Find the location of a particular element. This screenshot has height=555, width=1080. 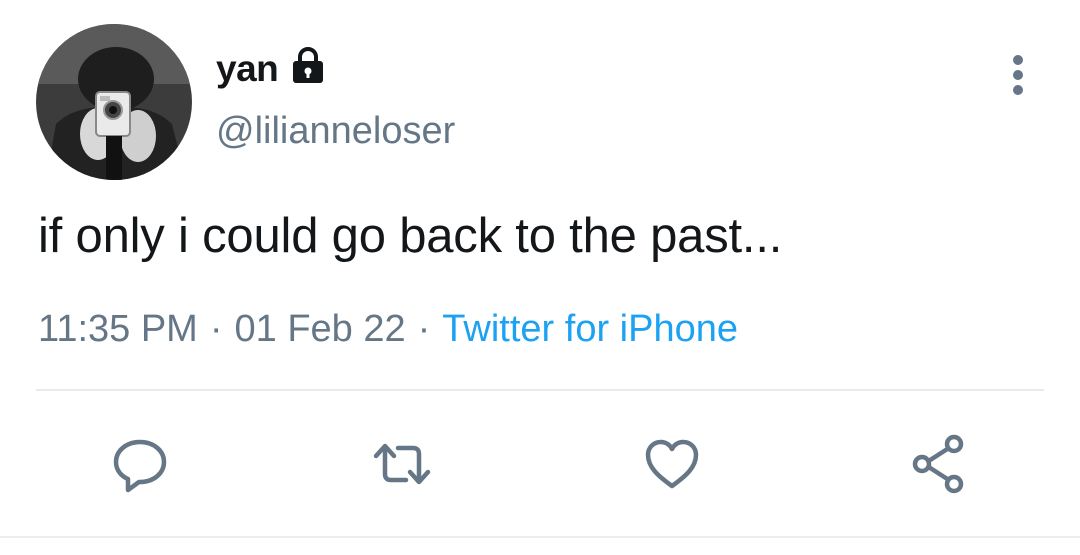

reply-icon is located at coordinates (140, 466).